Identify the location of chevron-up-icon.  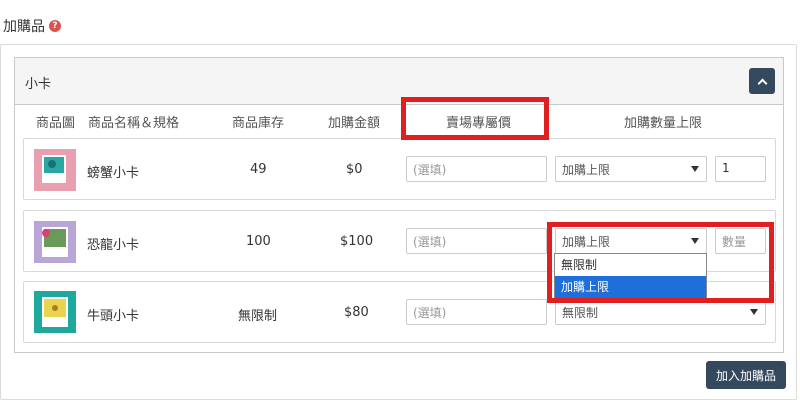
(762, 83).